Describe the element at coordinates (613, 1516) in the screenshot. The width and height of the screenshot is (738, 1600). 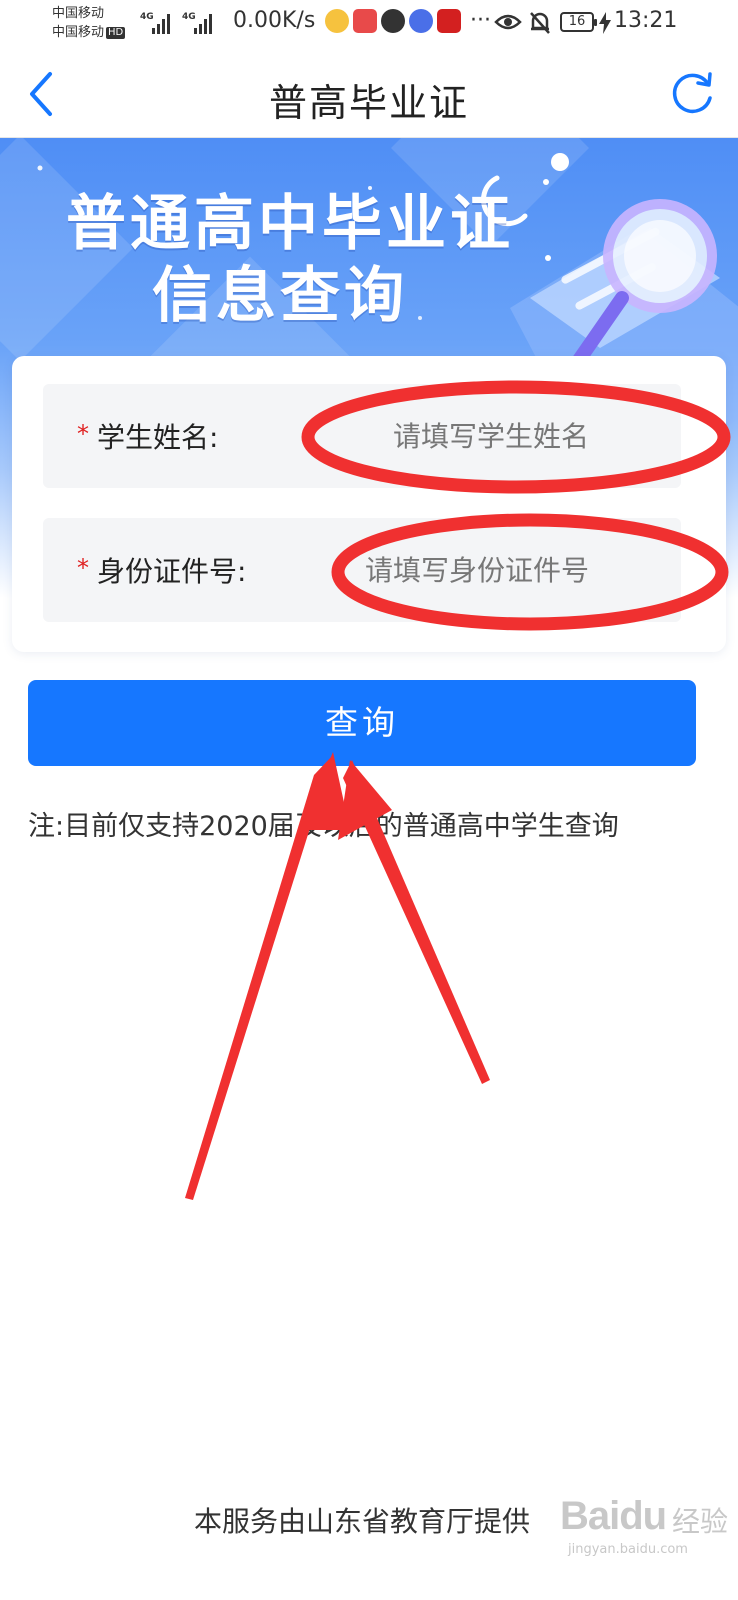
I see `watermark-brand: Baidu` at that location.